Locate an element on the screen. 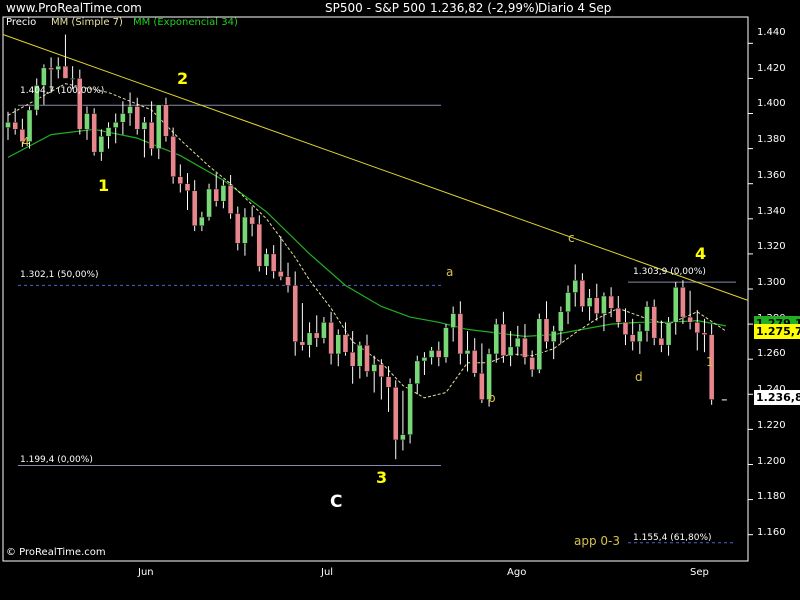 The height and width of the screenshot is (600, 800). period-label: Diario 4 Sep is located at coordinates (575, 8).